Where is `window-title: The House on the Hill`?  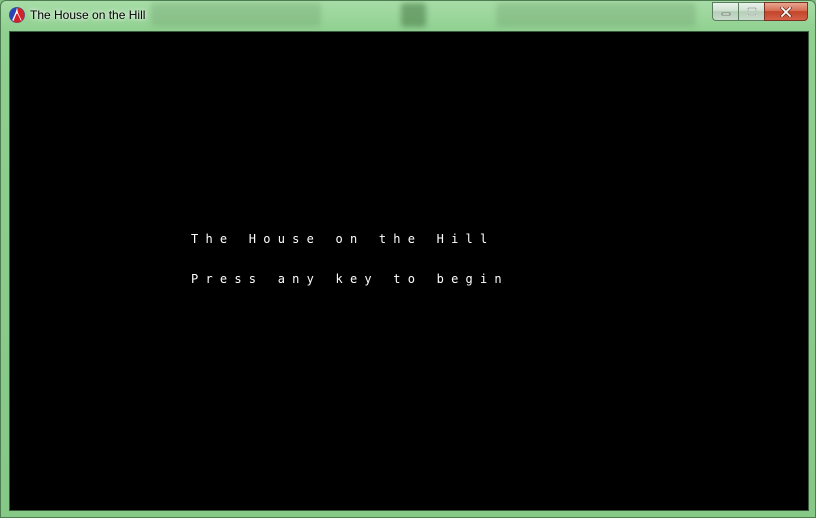
window-title: The House on the Hill is located at coordinates (88, 15).